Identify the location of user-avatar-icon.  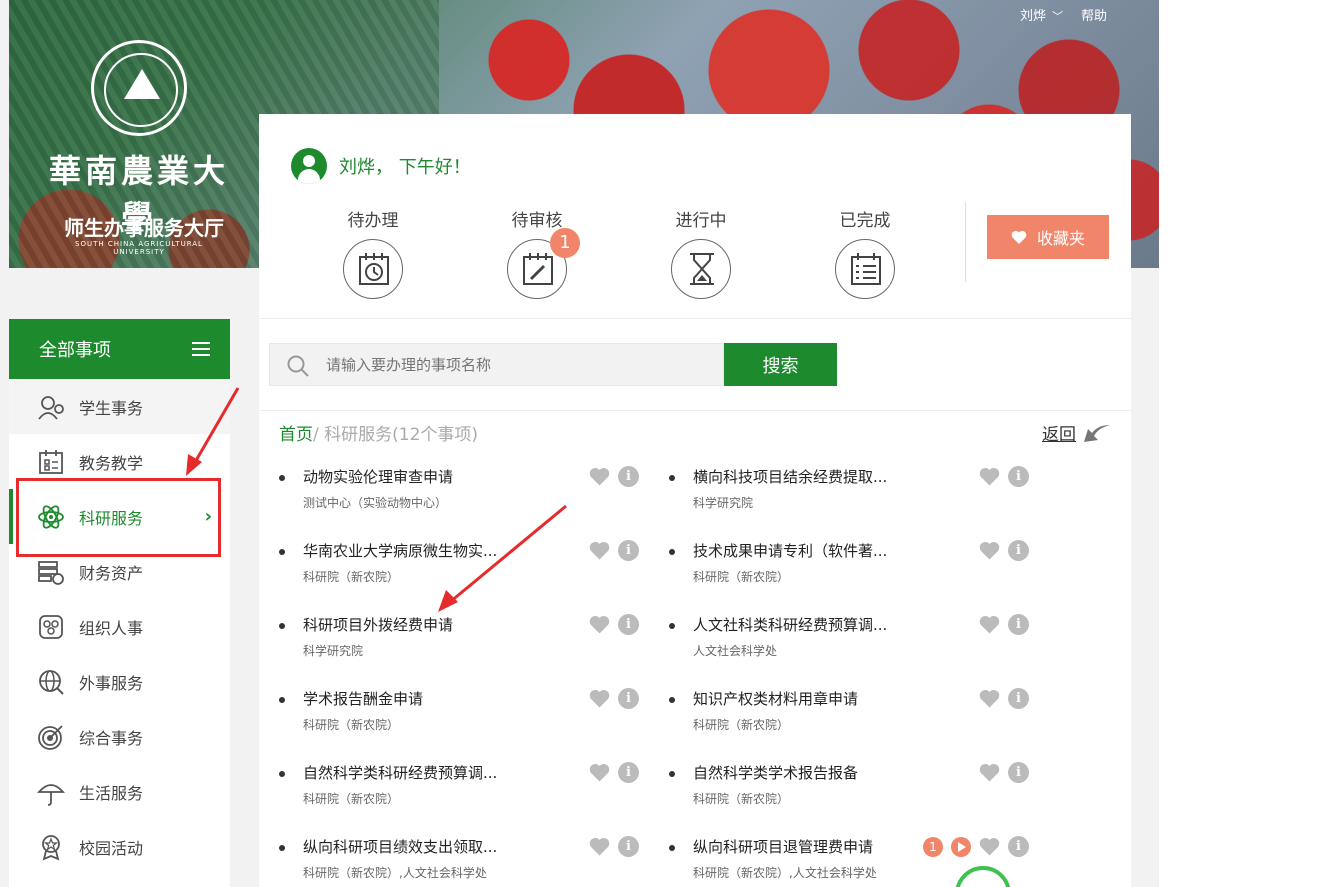
(309, 166).